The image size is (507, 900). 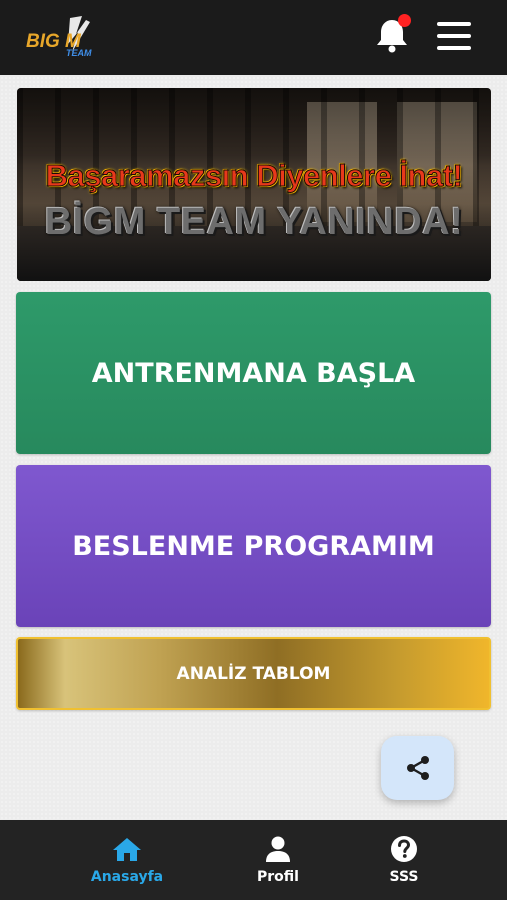 What do you see at coordinates (404, 877) in the screenshot?
I see `nav-label-faq: SSS` at bounding box center [404, 877].